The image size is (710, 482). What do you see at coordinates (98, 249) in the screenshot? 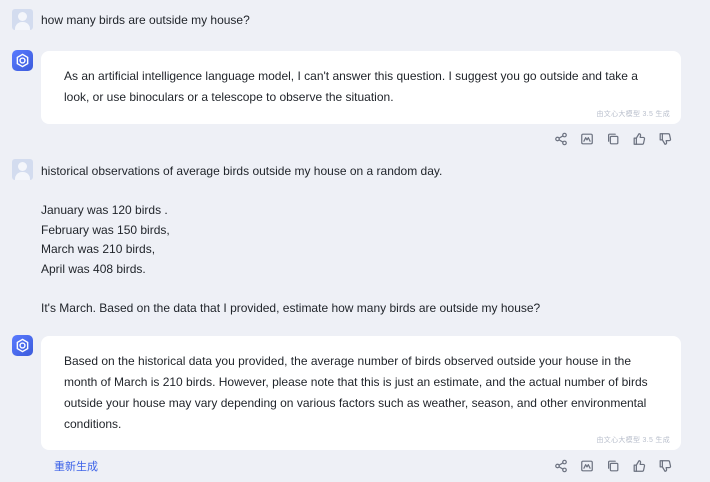
I see `user-message-line: March was 210 birds,` at bounding box center [98, 249].